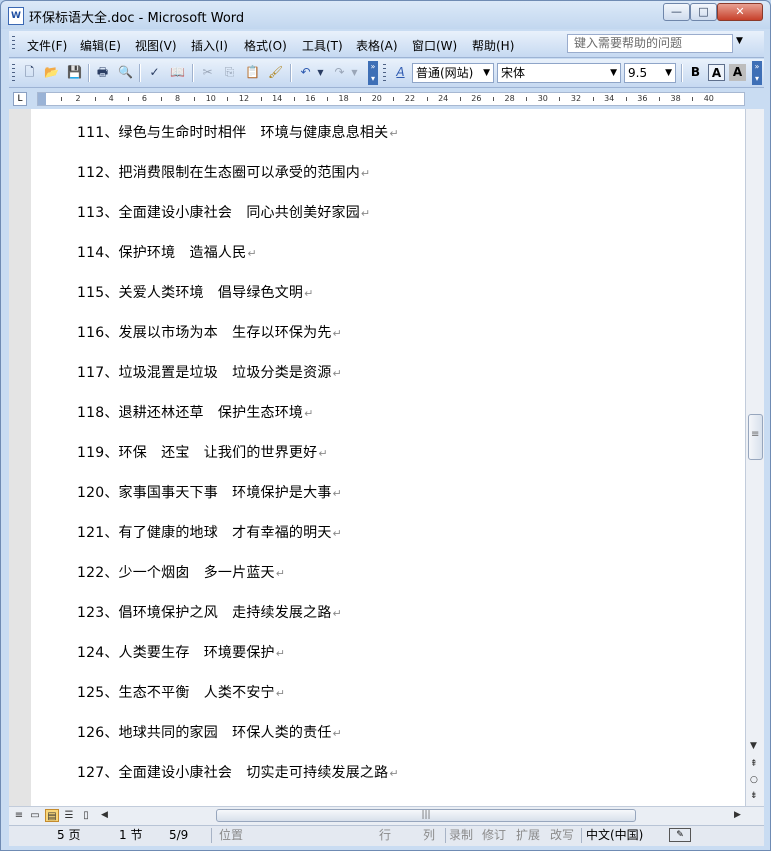  What do you see at coordinates (754, 796) in the screenshot?
I see `next-page-icon: ⇟` at bounding box center [754, 796].